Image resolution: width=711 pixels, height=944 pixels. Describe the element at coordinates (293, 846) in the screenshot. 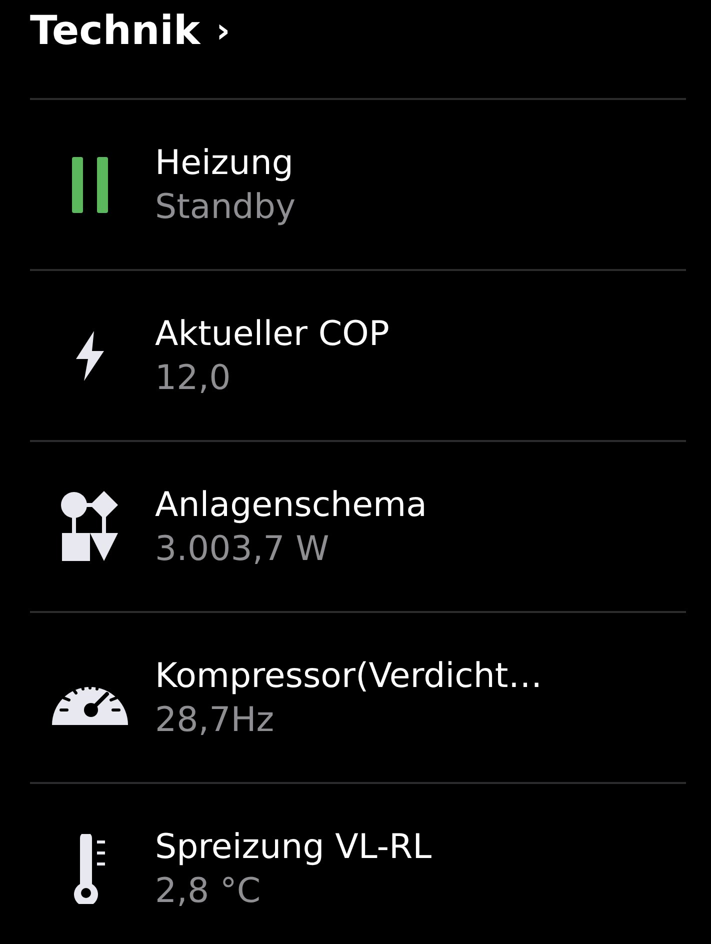

I see `item-title: Spreizung VL-RL` at that location.